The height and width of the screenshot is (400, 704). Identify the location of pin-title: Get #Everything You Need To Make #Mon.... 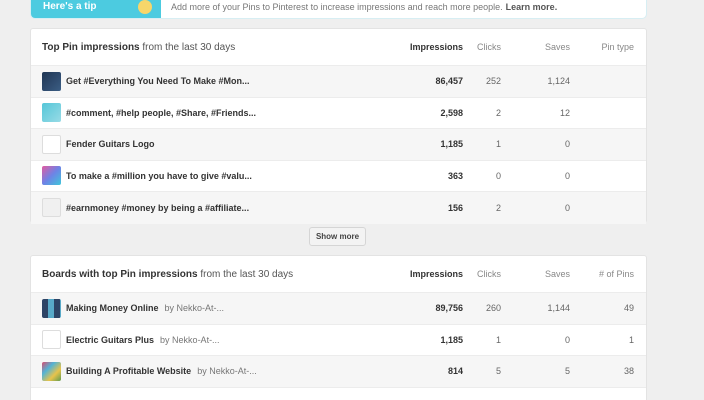
(158, 81).